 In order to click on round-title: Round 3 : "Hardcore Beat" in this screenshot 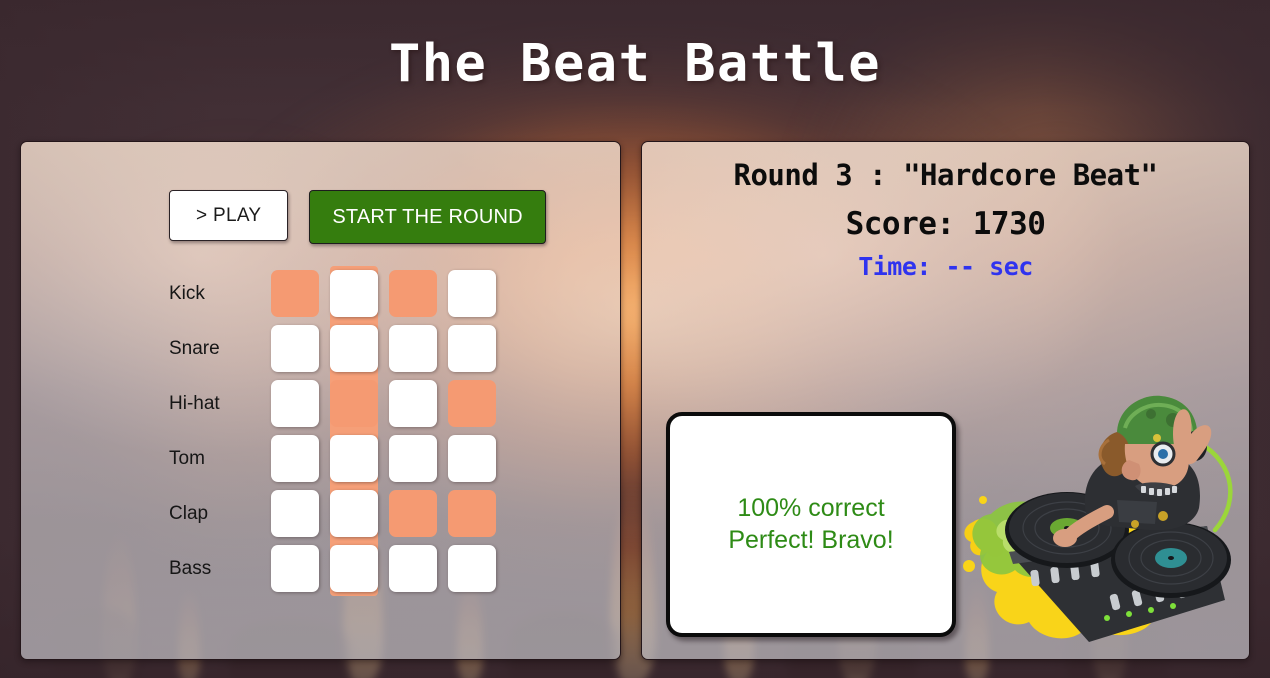, I will do `click(946, 175)`.